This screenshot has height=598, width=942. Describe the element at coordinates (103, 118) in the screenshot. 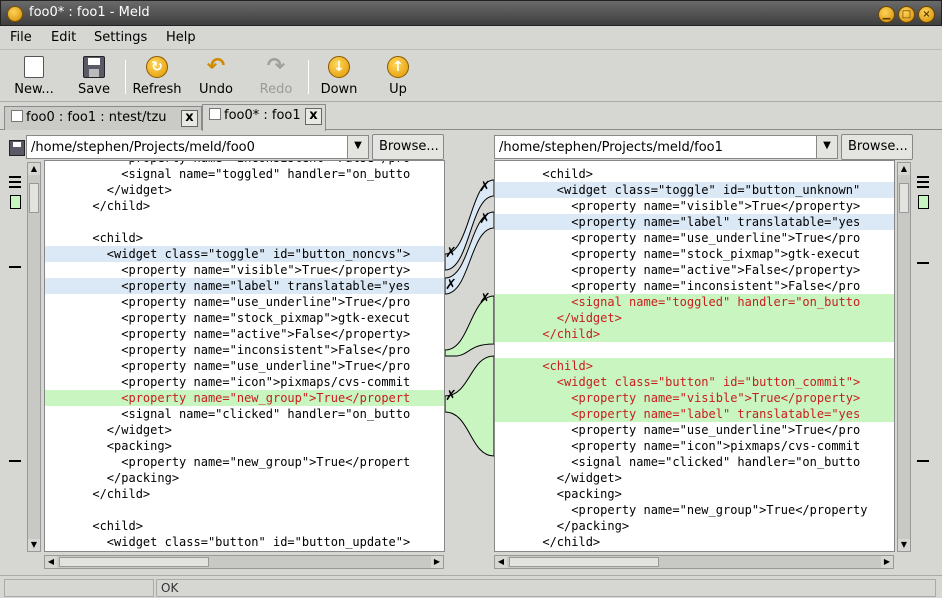

I see `tab-foo0-foo1-ntest: foo0 : foo1 : ntest/tzu x` at that location.